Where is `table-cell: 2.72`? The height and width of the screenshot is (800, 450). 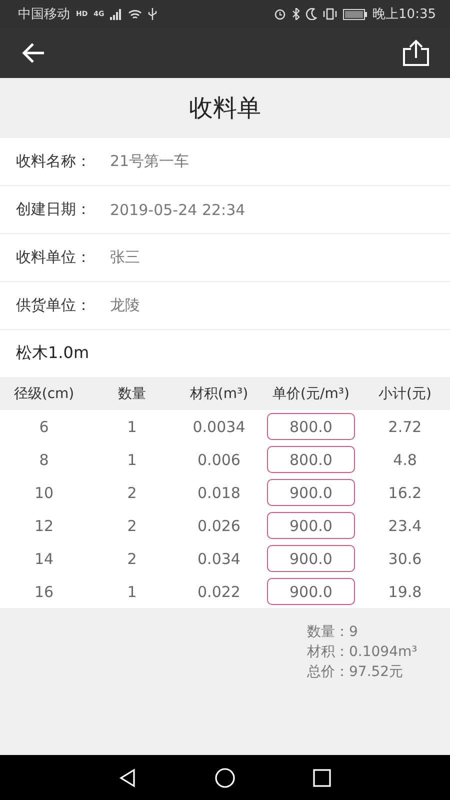 table-cell: 2.72 is located at coordinates (405, 426).